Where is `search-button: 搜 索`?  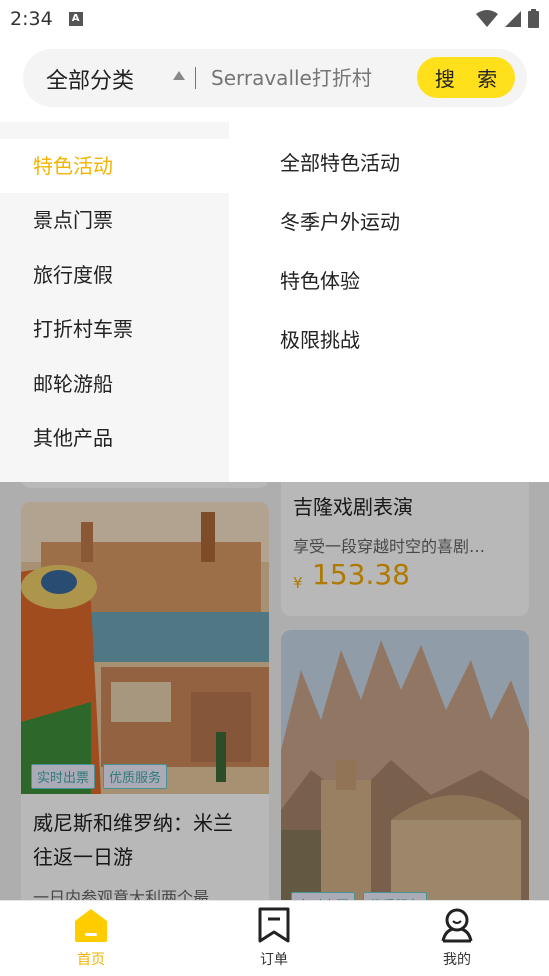
search-button: 搜 索 is located at coordinates (466, 77).